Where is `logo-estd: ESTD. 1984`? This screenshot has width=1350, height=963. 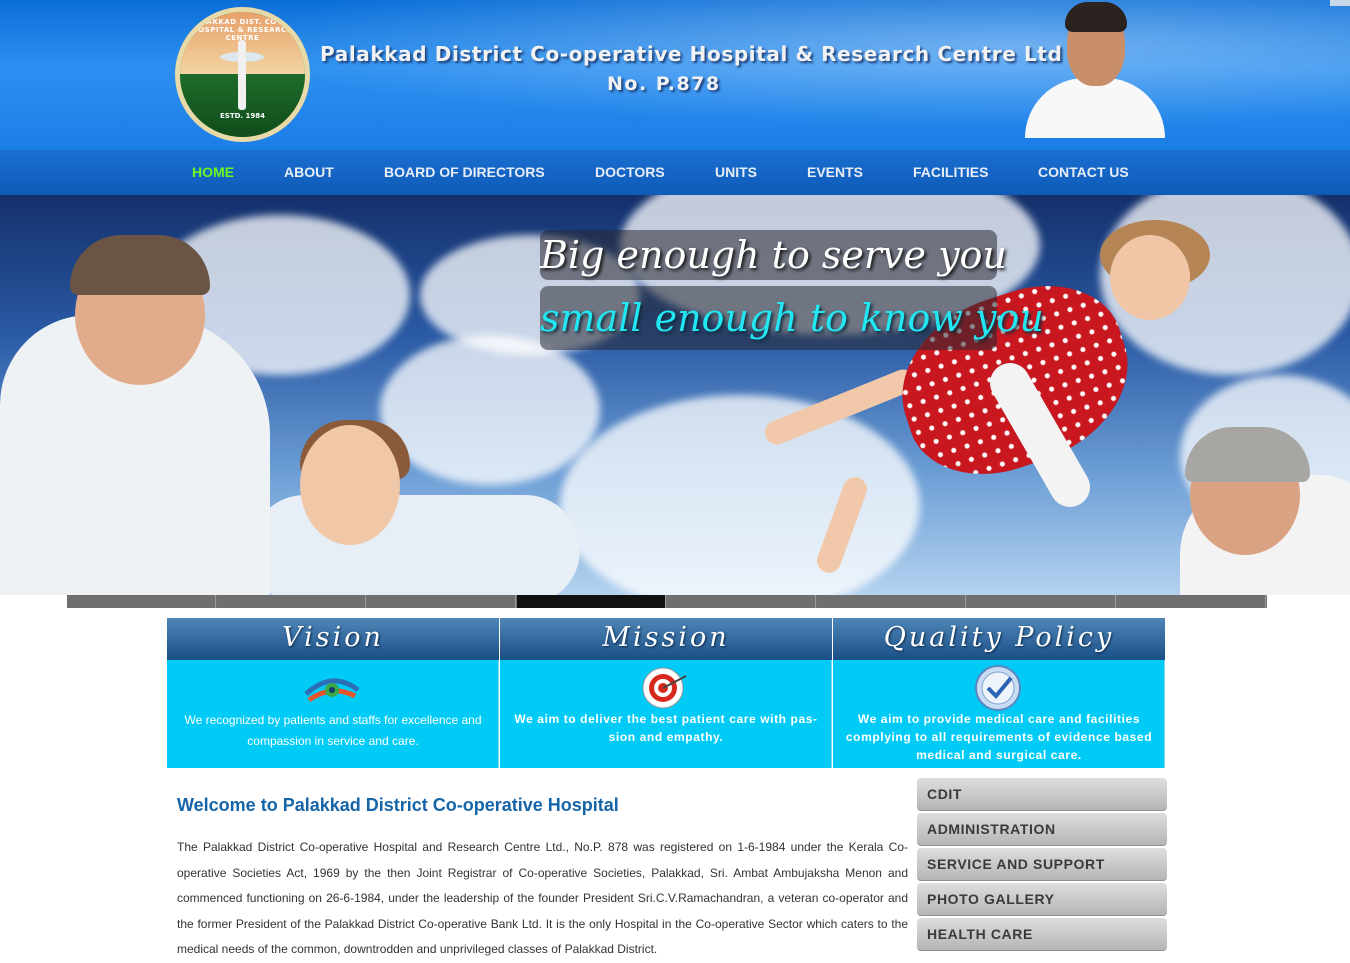
logo-estd: ESTD. 1984 is located at coordinates (242, 116).